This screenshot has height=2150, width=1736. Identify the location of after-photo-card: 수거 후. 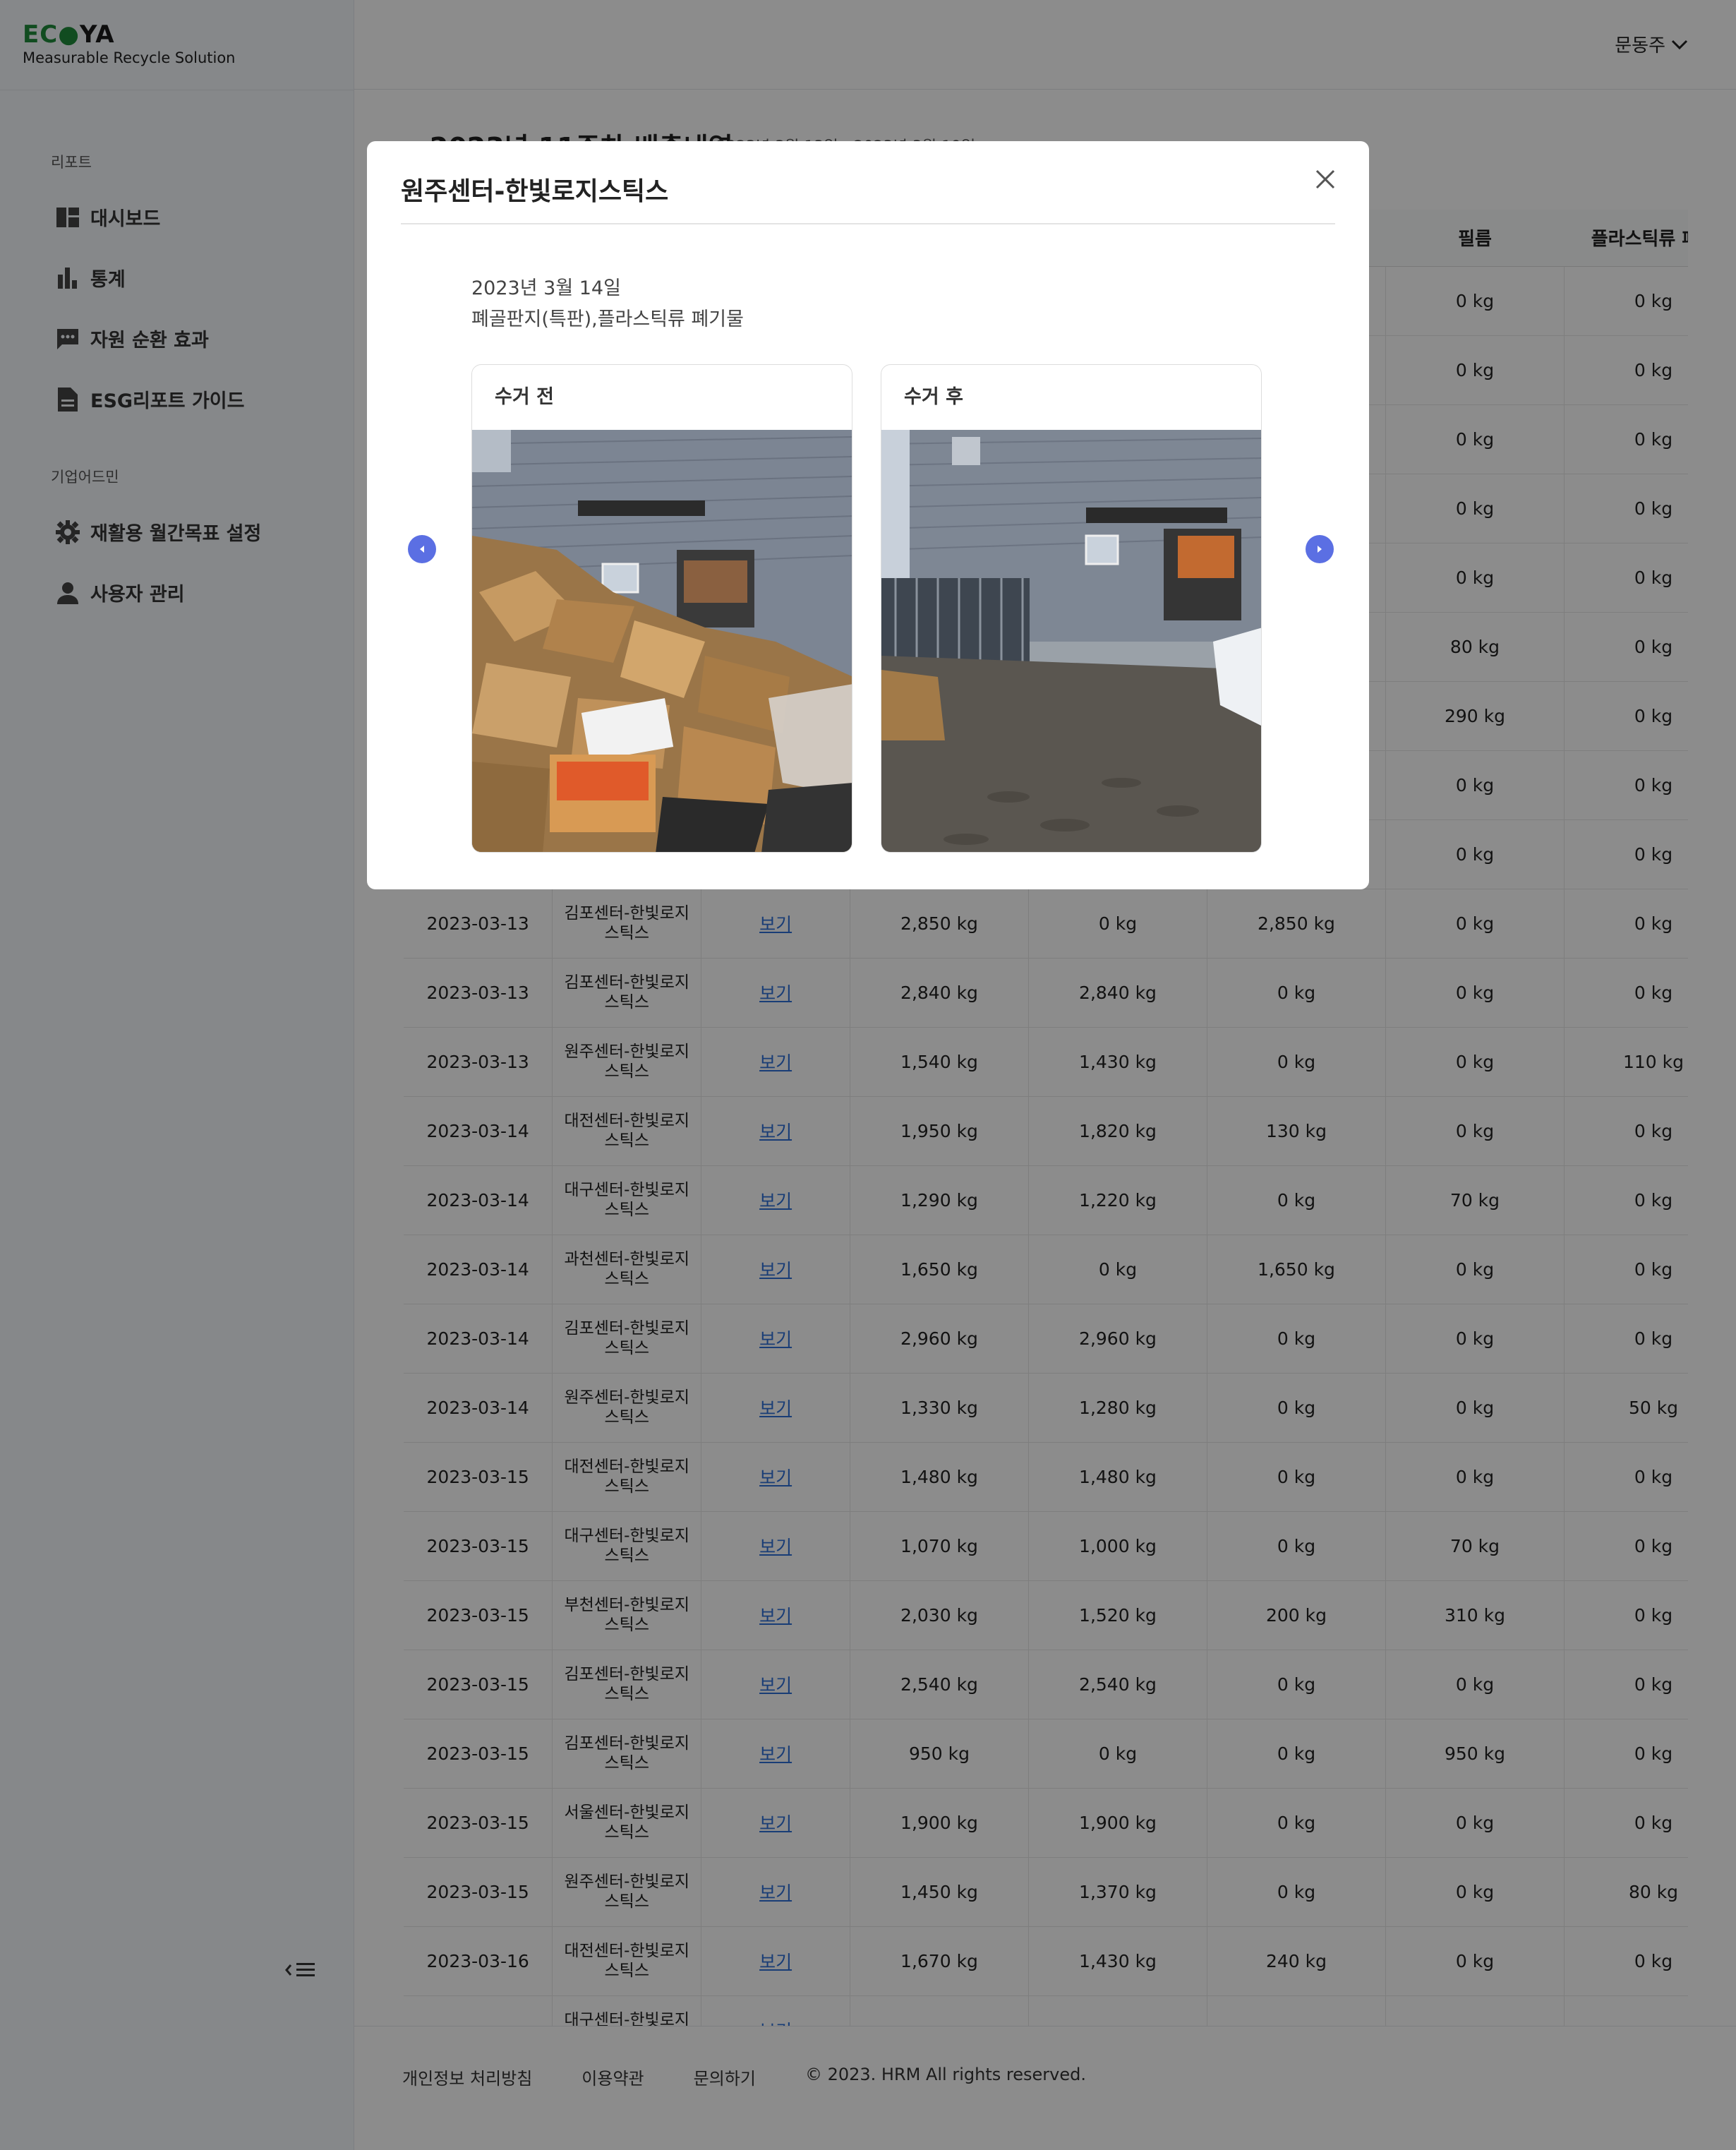
(1071, 608).